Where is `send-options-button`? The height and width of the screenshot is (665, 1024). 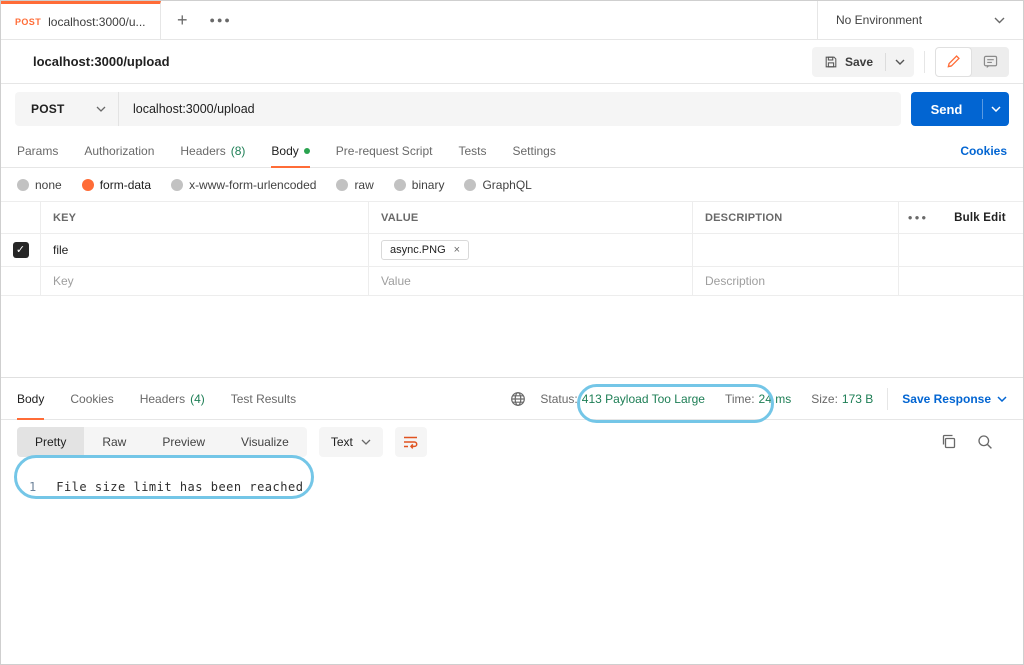 send-options-button is located at coordinates (996, 109).